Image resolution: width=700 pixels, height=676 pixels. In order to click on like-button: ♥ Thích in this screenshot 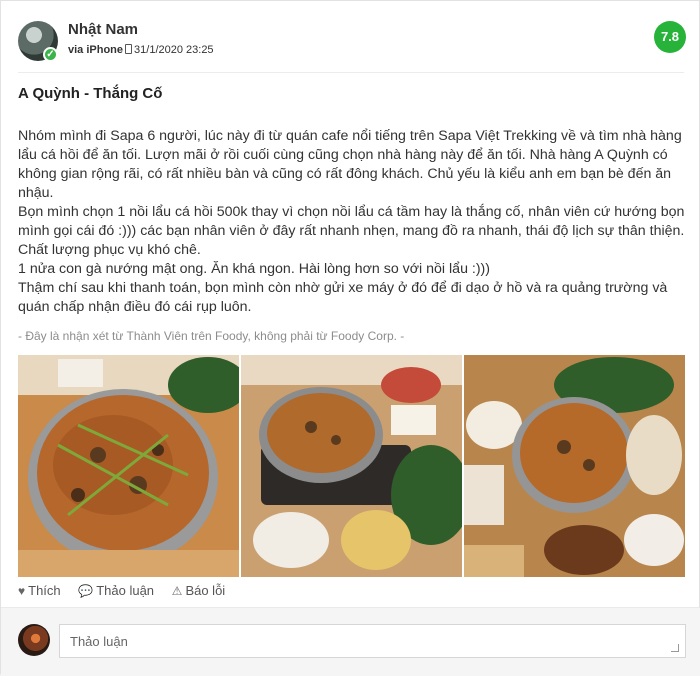, I will do `click(39, 590)`.